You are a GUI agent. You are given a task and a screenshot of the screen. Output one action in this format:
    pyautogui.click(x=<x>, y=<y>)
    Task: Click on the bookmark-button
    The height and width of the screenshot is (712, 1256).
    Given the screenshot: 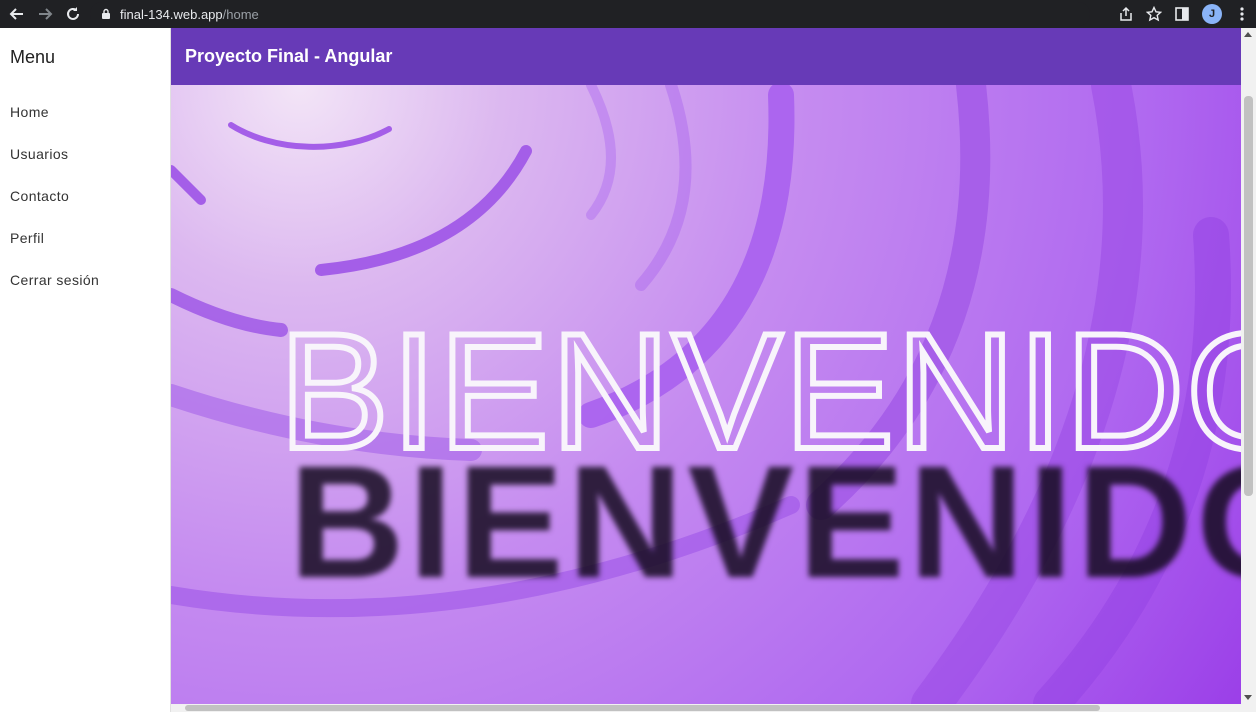 What is the action you would take?
    pyautogui.click(x=1154, y=14)
    